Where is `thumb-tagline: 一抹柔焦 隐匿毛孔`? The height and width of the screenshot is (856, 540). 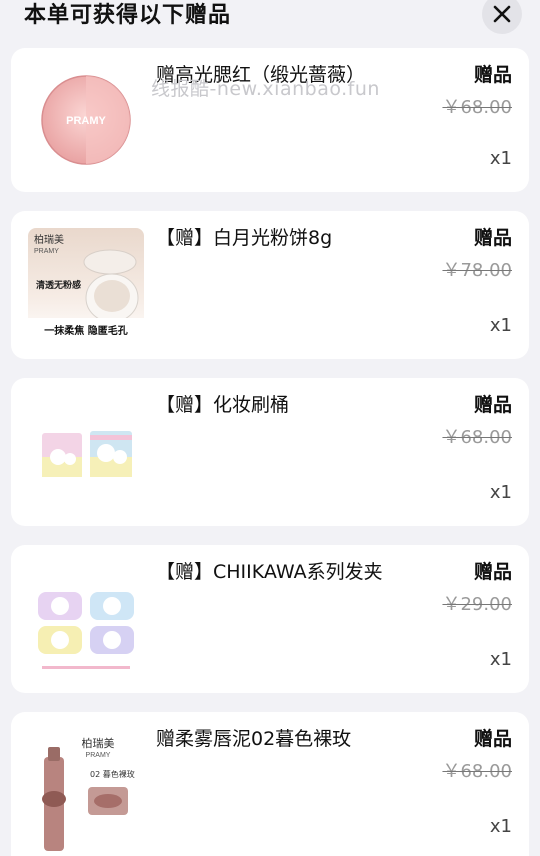
thumb-tagline: 一抹柔焦 隐匿毛孔 is located at coordinates (85, 330).